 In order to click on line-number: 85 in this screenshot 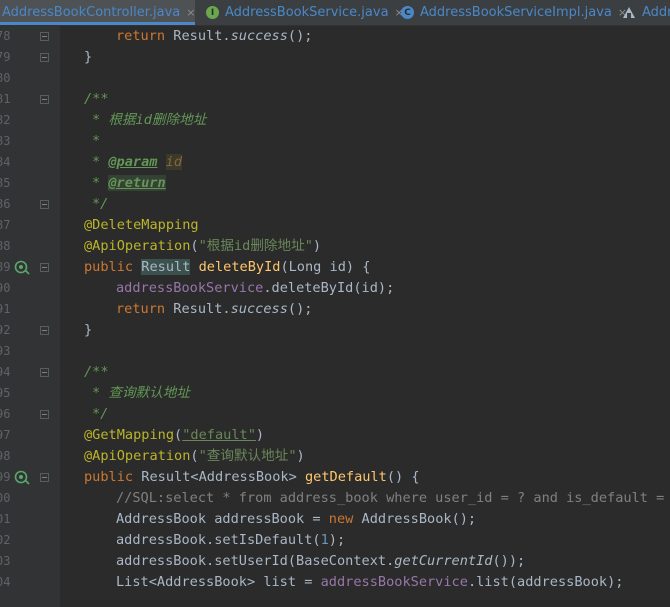, I will do `click(5, 183)`.